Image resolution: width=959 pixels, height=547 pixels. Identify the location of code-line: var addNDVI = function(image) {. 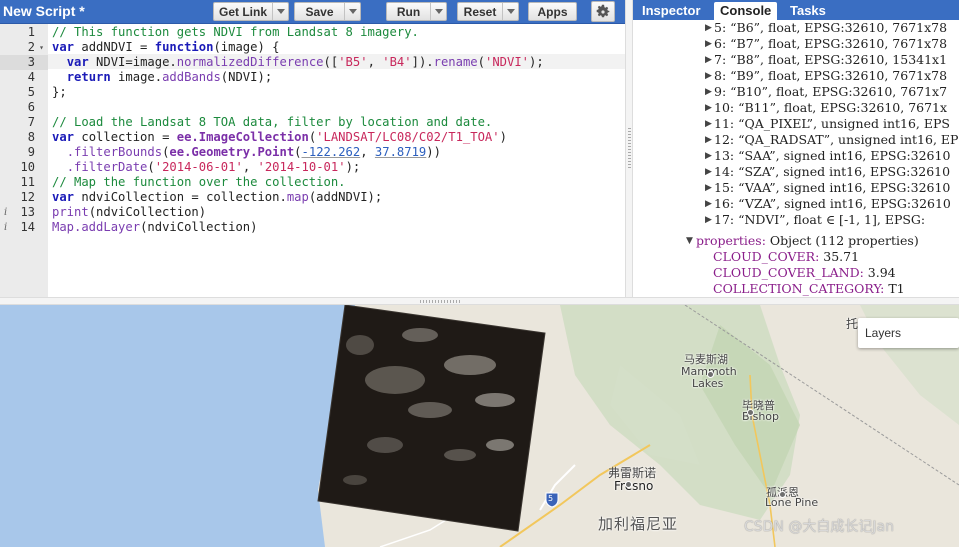
(166, 47).